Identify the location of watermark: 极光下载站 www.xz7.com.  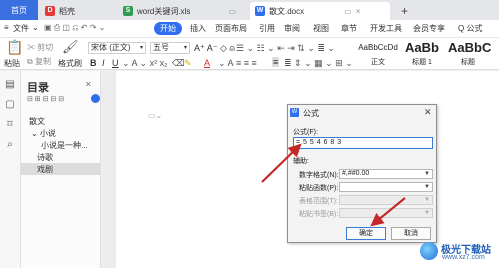
(459, 253).